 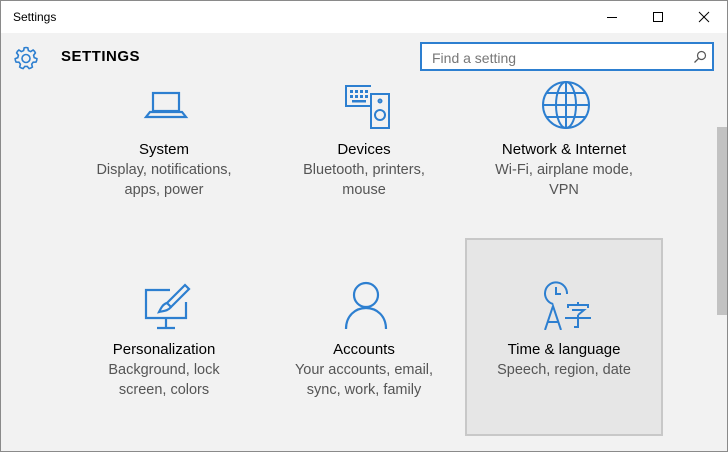 I want to click on time-language-icon, so click(x=566, y=305).